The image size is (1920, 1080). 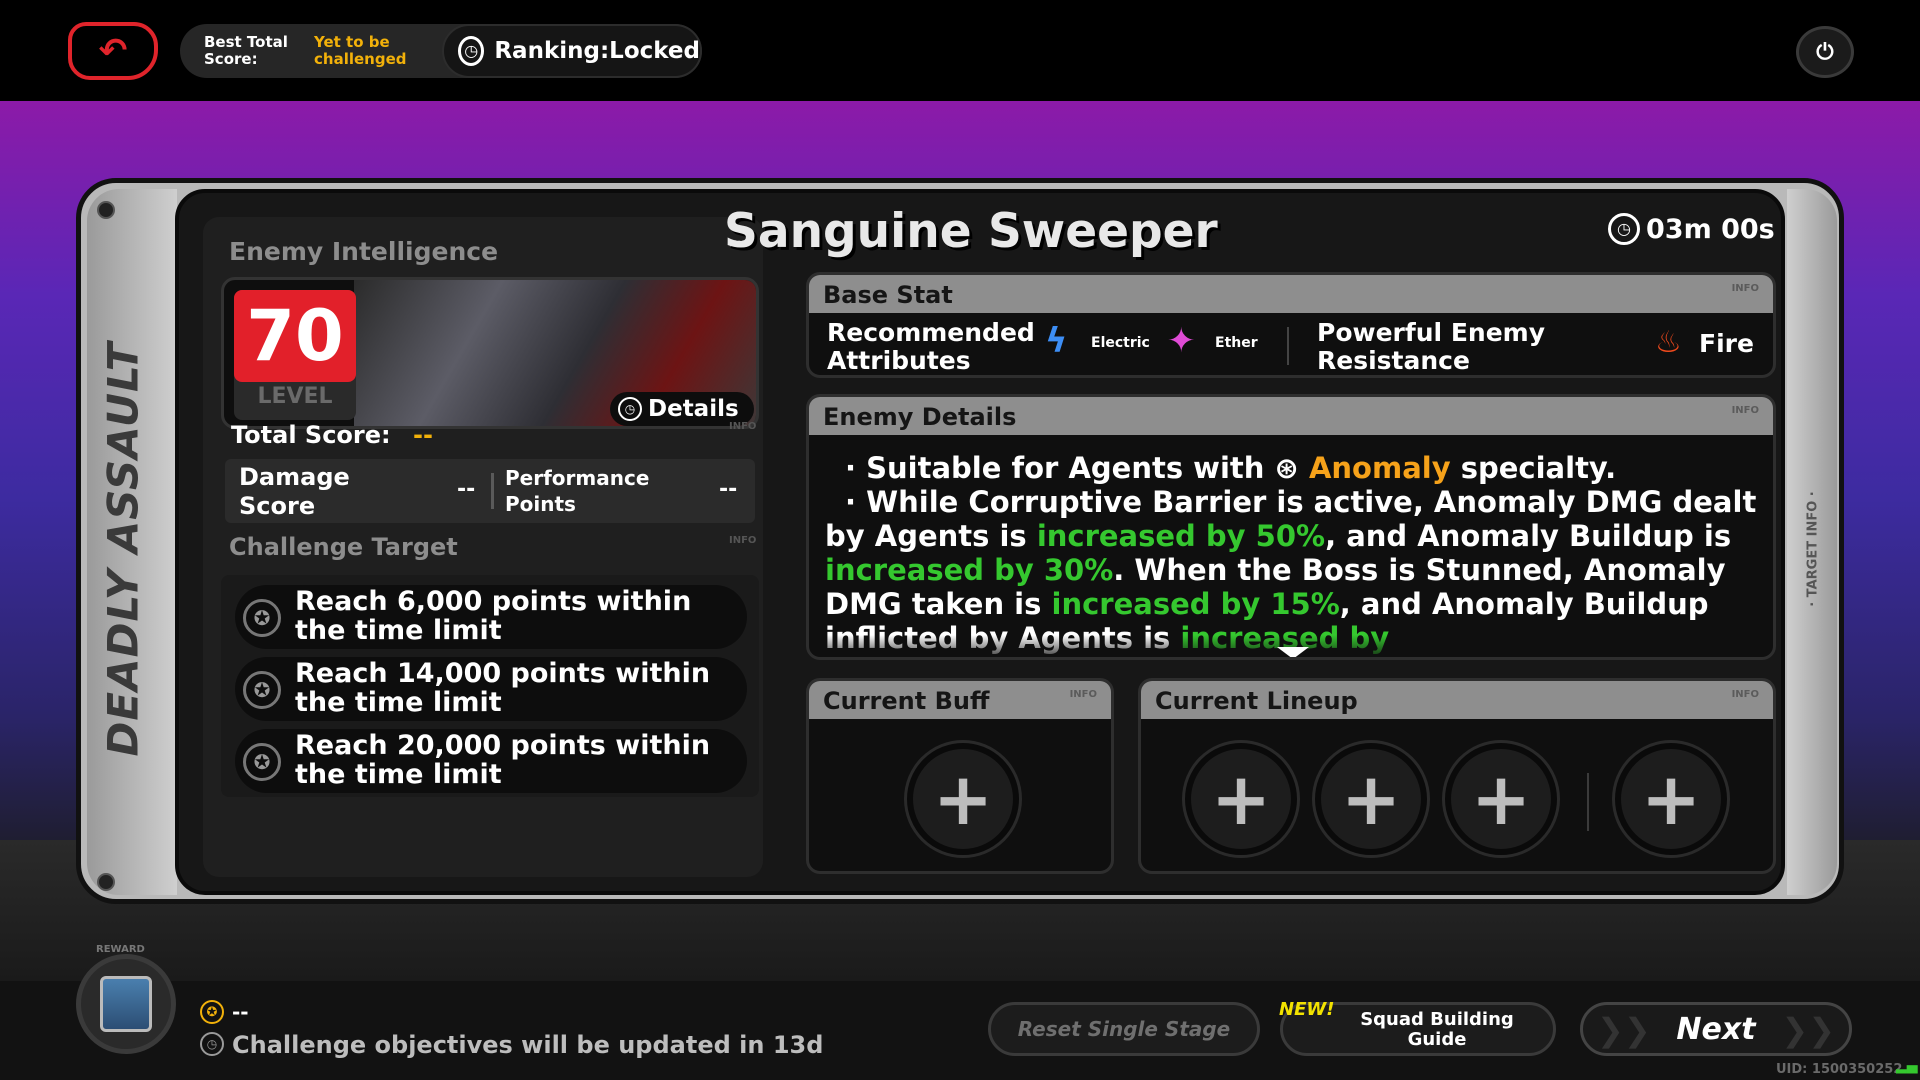 What do you see at coordinates (1624, 229) in the screenshot?
I see `timer-icon: ◷` at bounding box center [1624, 229].